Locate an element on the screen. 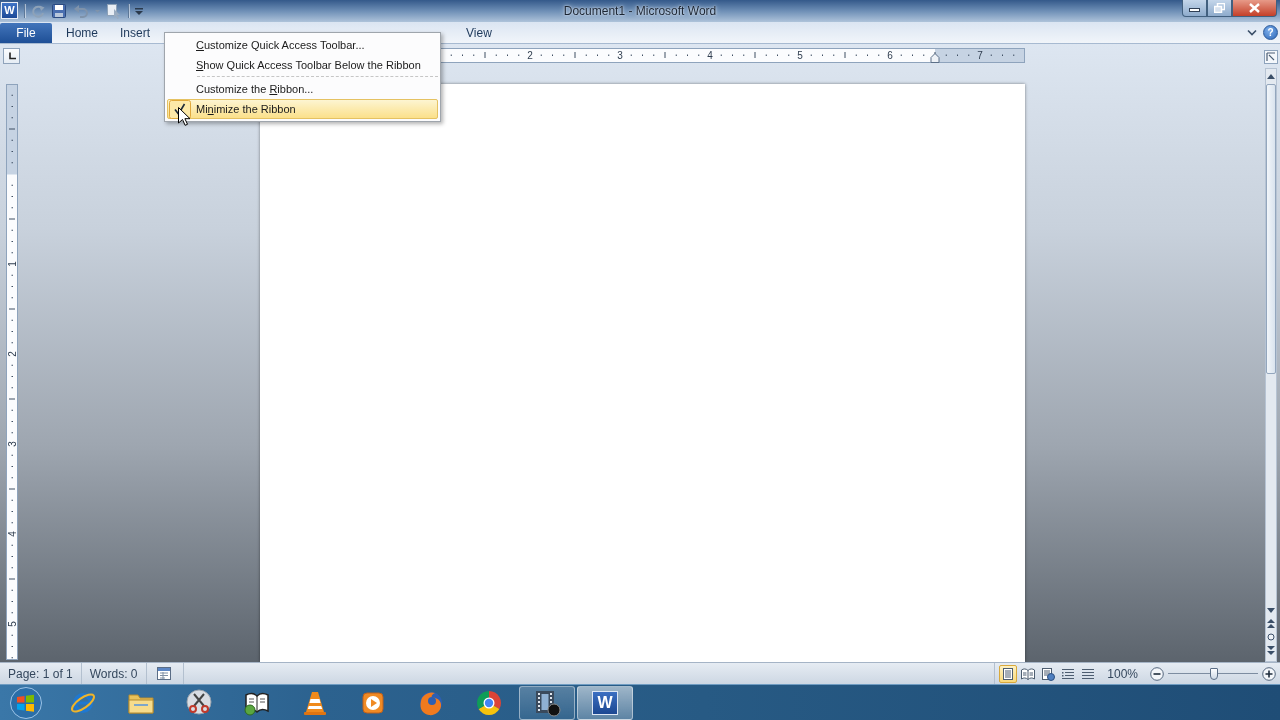 Image resolution: width=1280 pixels, height=720 pixels. double-down-arrow-icon is located at coordinates (1271, 650).